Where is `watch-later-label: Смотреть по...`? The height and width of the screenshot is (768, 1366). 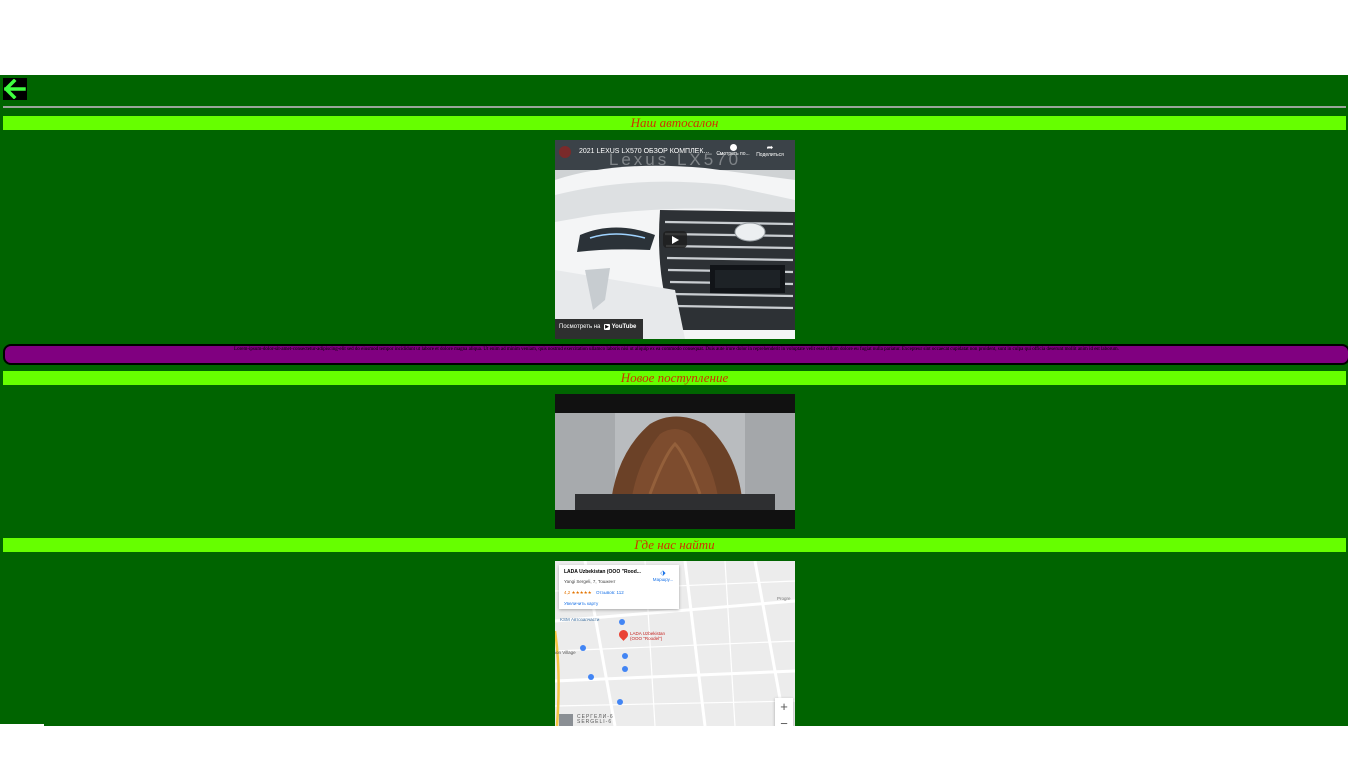 watch-later-label: Смотреть по... is located at coordinates (733, 154).